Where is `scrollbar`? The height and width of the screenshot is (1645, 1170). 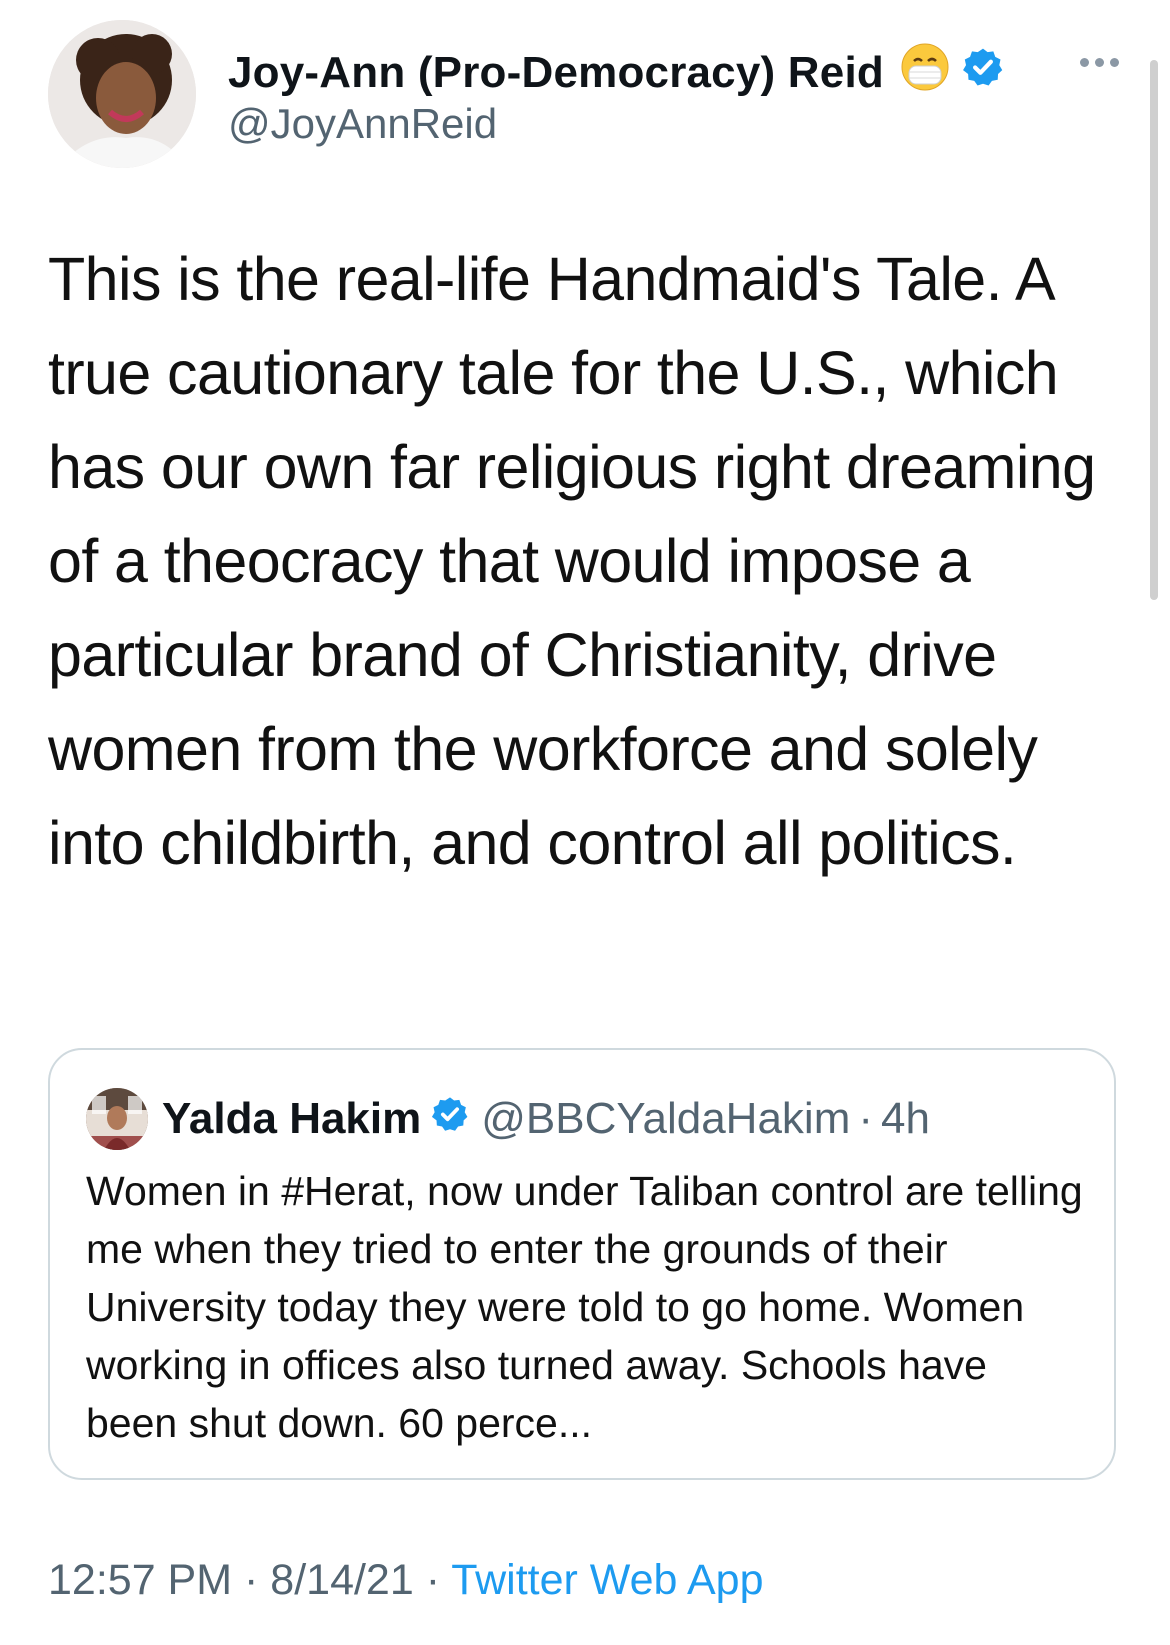 scrollbar is located at coordinates (1154, 330).